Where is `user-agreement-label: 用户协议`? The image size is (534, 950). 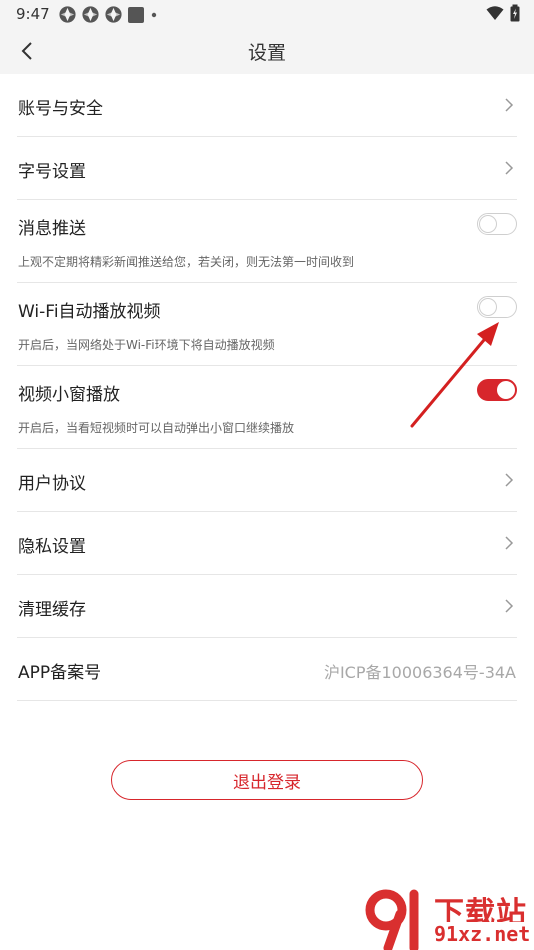
user-agreement-label: 用户协议 is located at coordinates (52, 484).